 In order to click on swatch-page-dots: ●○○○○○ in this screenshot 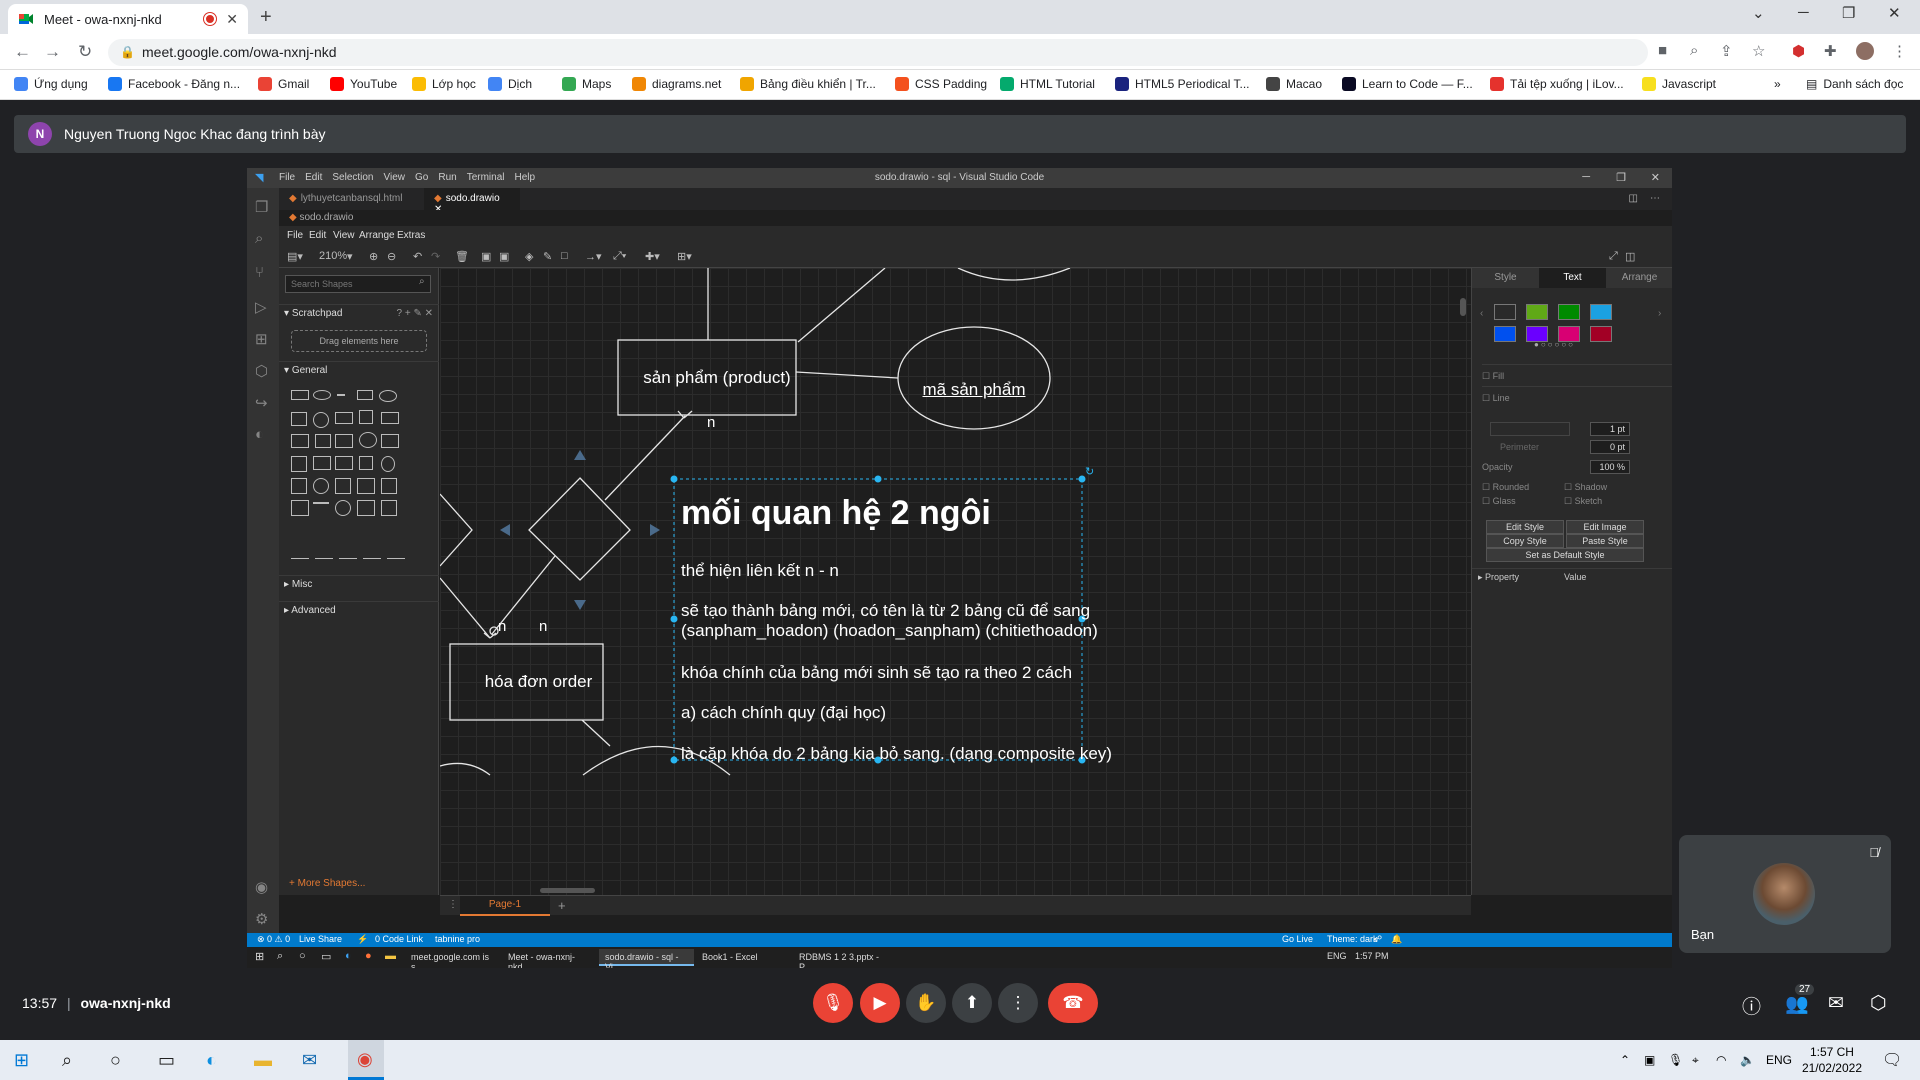, I will do `click(1554, 344)`.